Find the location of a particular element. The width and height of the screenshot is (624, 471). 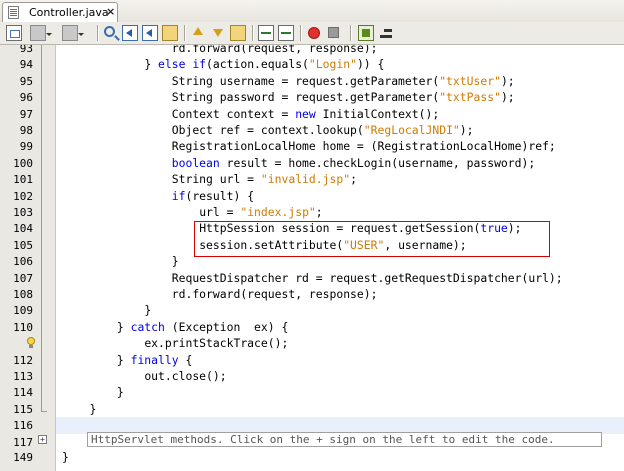

code-token: { is located at coordinates (185, 360).